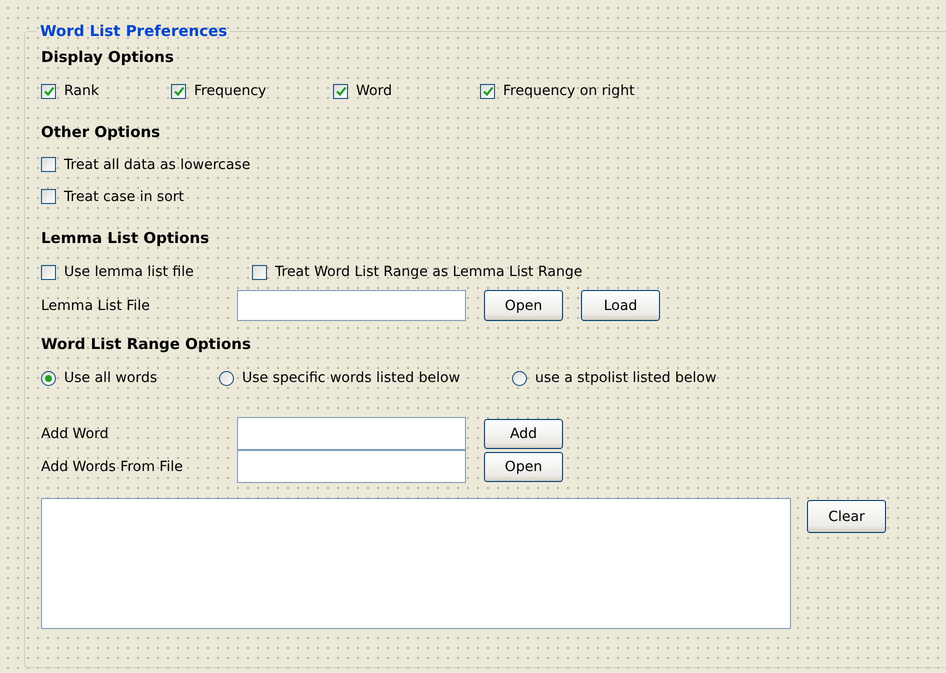 This screenshot has width=946, height=673. Describe the element at coordinates (146, 345) in the screenshot. I see `section-heading: Word List Range Options` at that location.